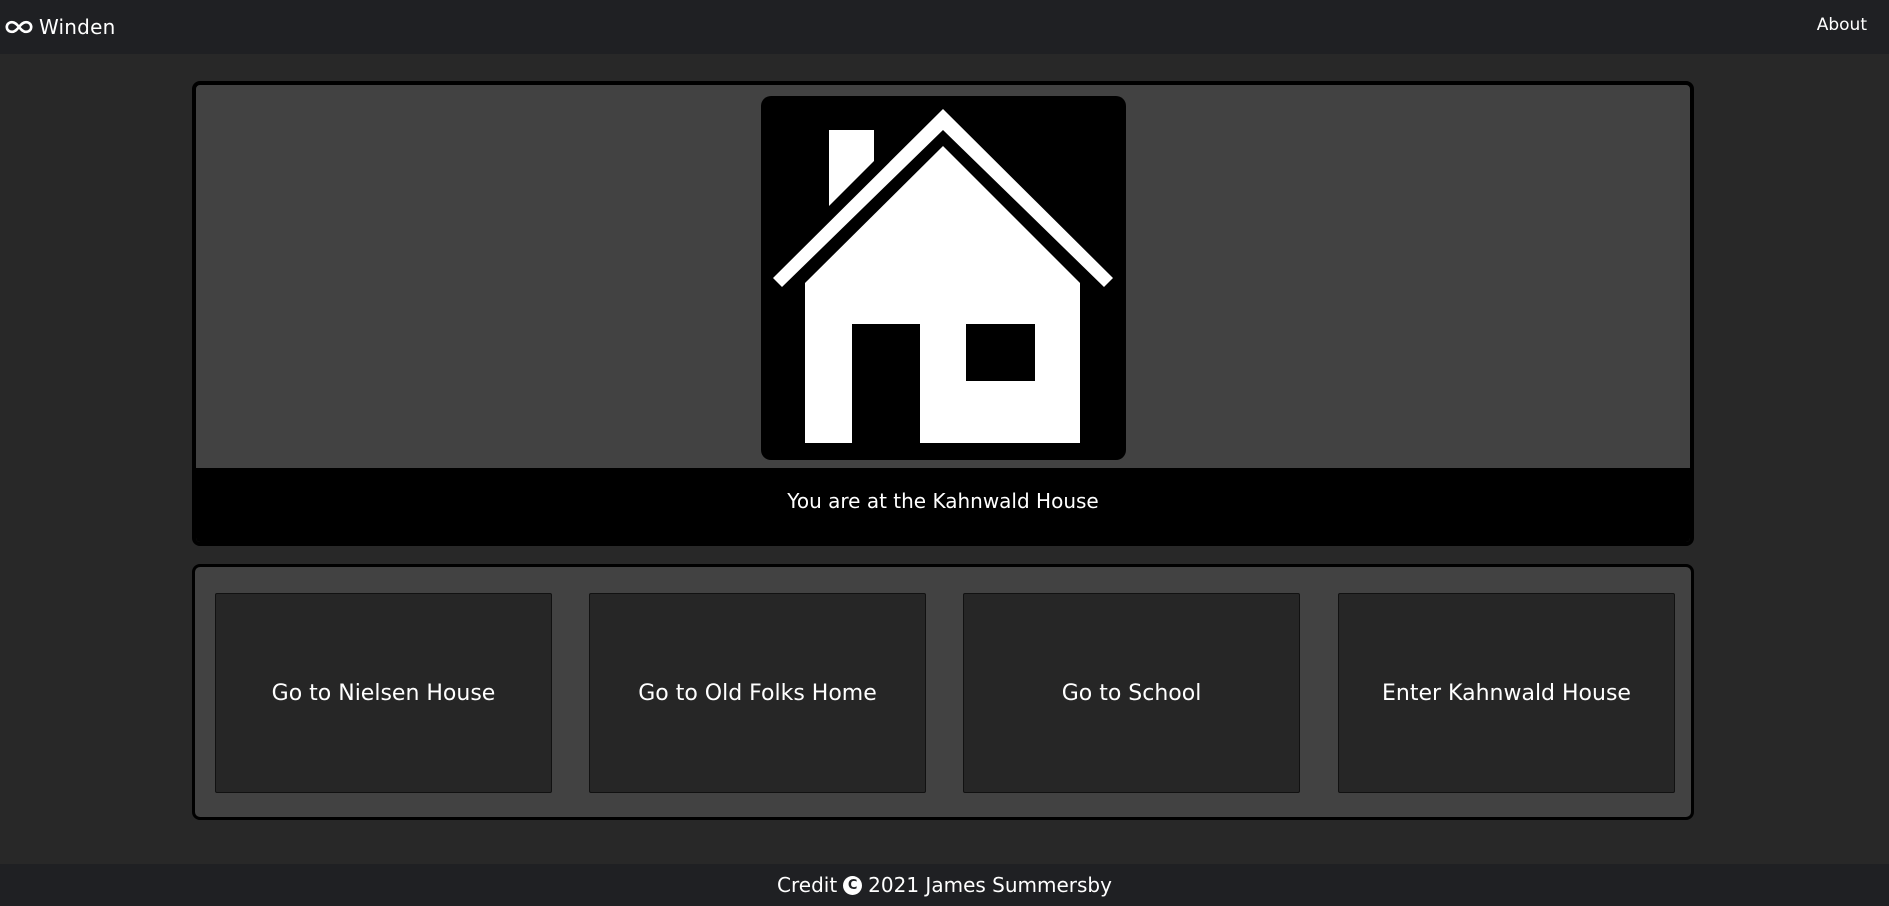 This screenshot has height=906, width=1889. What do you see at coordinates (757, 693) in the screenshot?
I see `go-to-old-folks-home-button: Go to Old Folks Home` at bounding box center [757, 693].